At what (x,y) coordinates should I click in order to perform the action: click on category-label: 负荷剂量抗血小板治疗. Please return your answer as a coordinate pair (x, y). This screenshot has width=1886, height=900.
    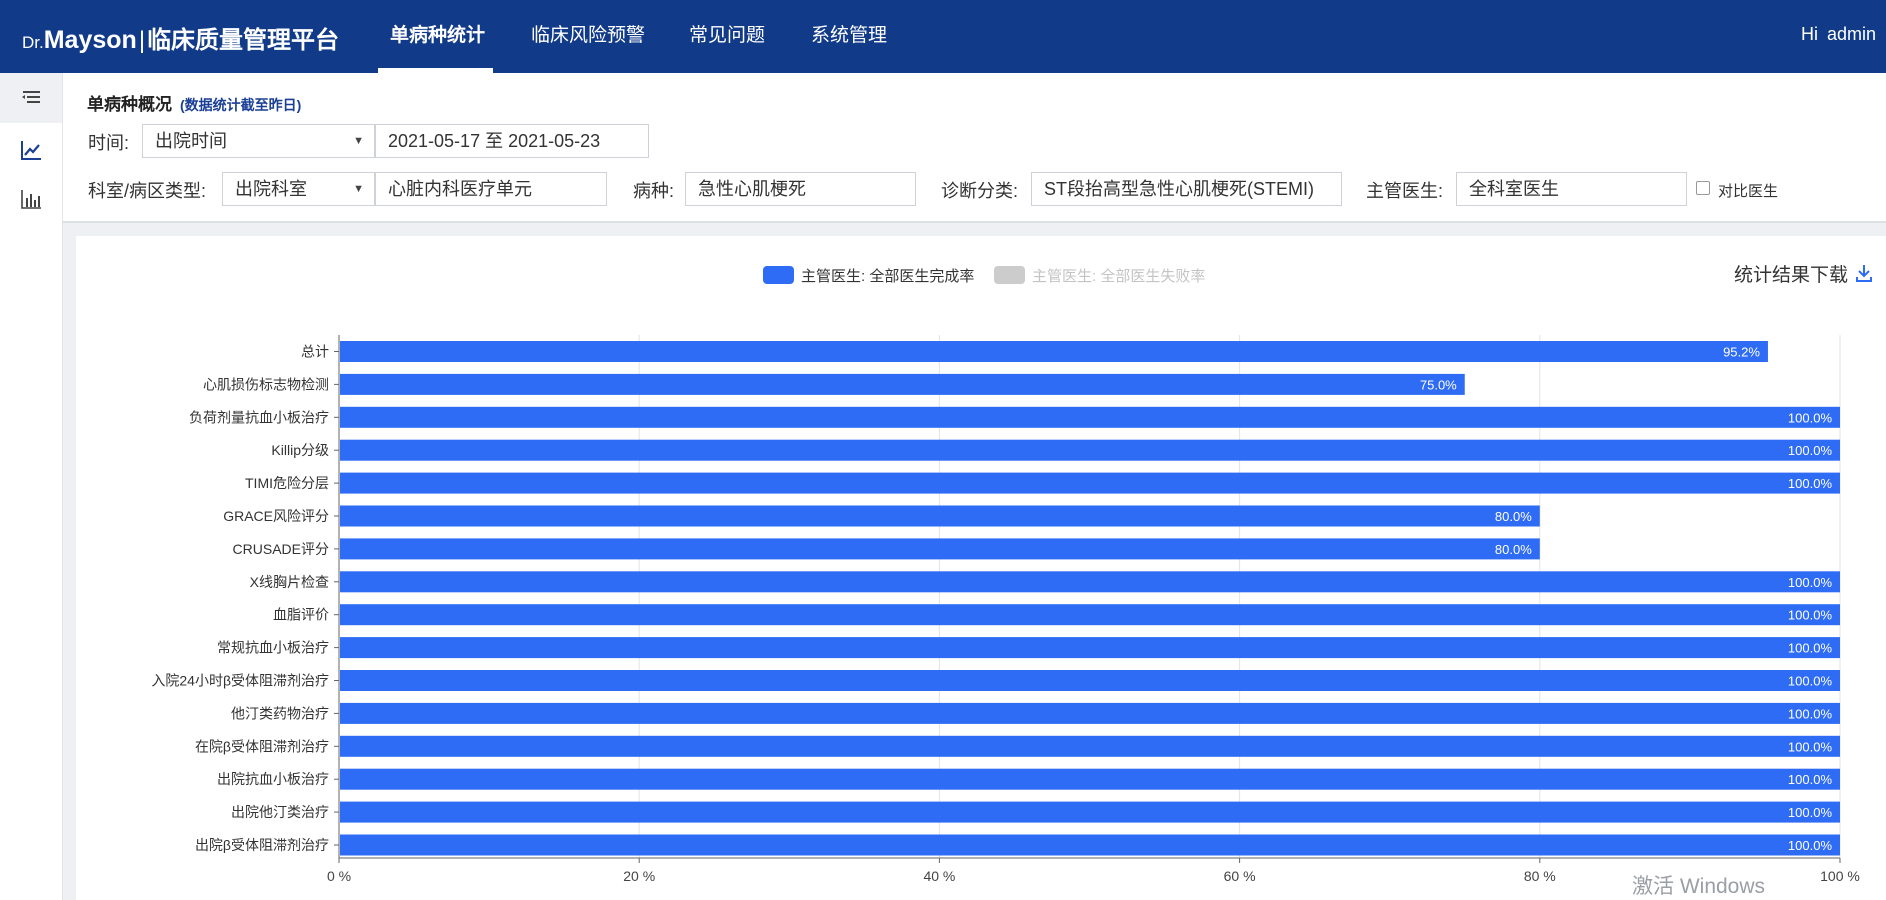
    Looking at the image, I should click on (259, 417).